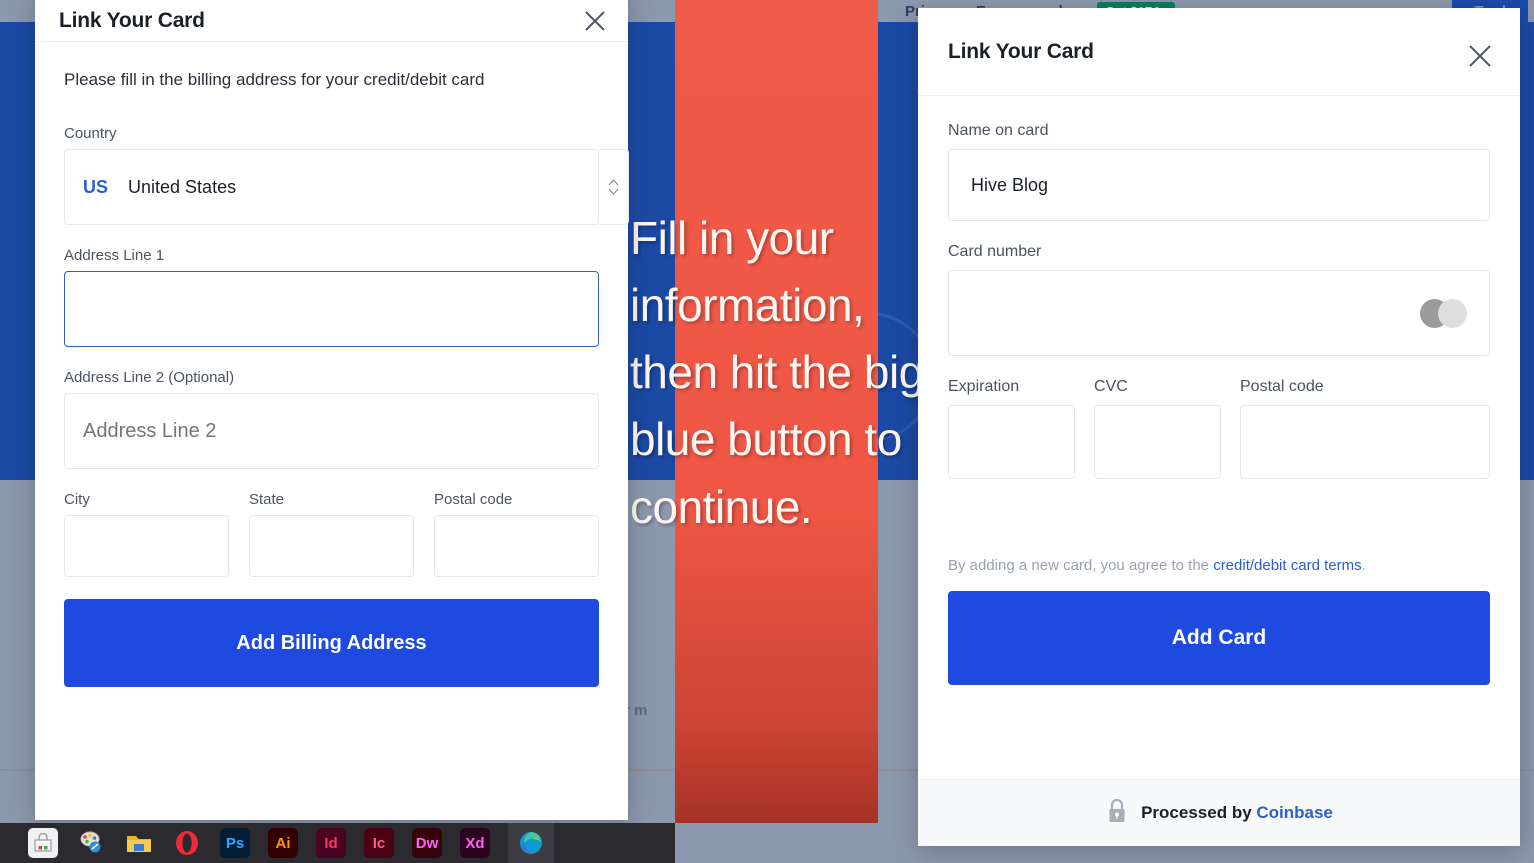  What do you see at coordinates (331, 546) in the screenshot?
I see `state-input` at bounding box center [331, 546].